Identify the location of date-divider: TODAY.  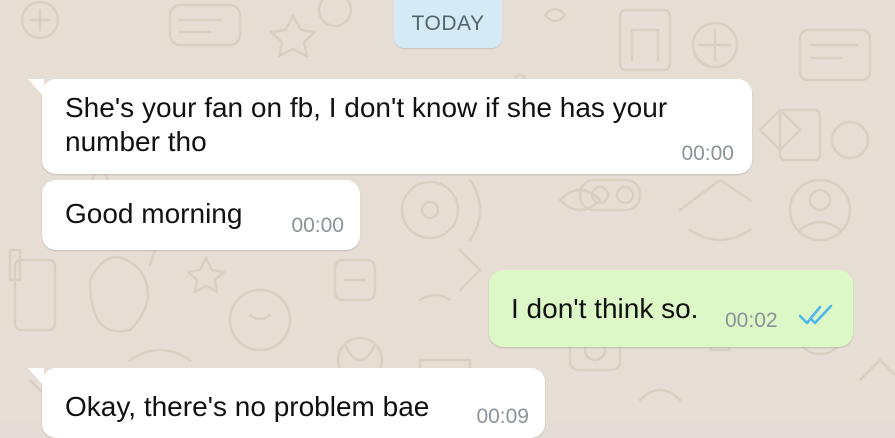
(448, 24).